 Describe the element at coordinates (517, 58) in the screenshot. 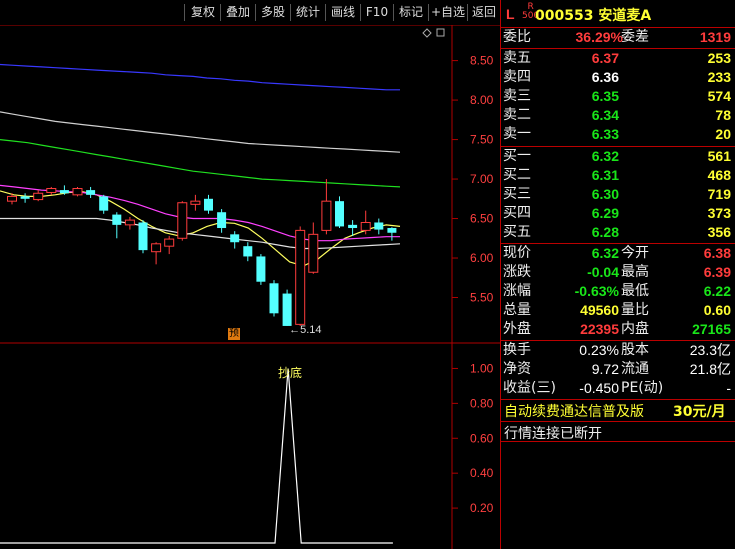

I see `ask-label: 卖五` at that location.